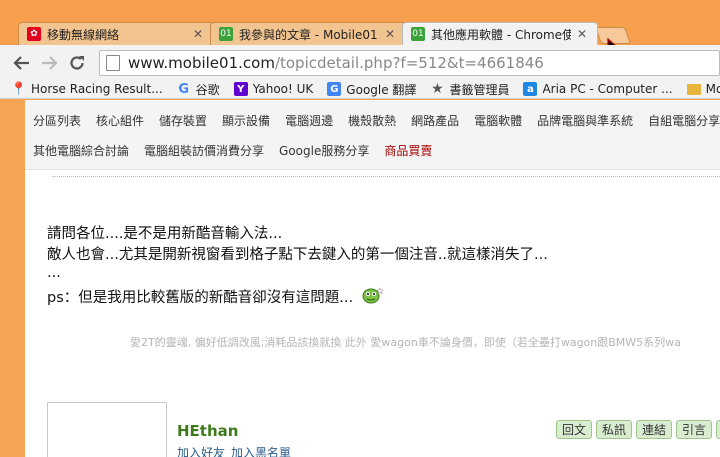 The height and width of the screenshot is (457, 720). What do you see at coordinates (201, 451) in the screenshot?
I see `add-friend-link: 加入好友` at bounding box center [201, 451].